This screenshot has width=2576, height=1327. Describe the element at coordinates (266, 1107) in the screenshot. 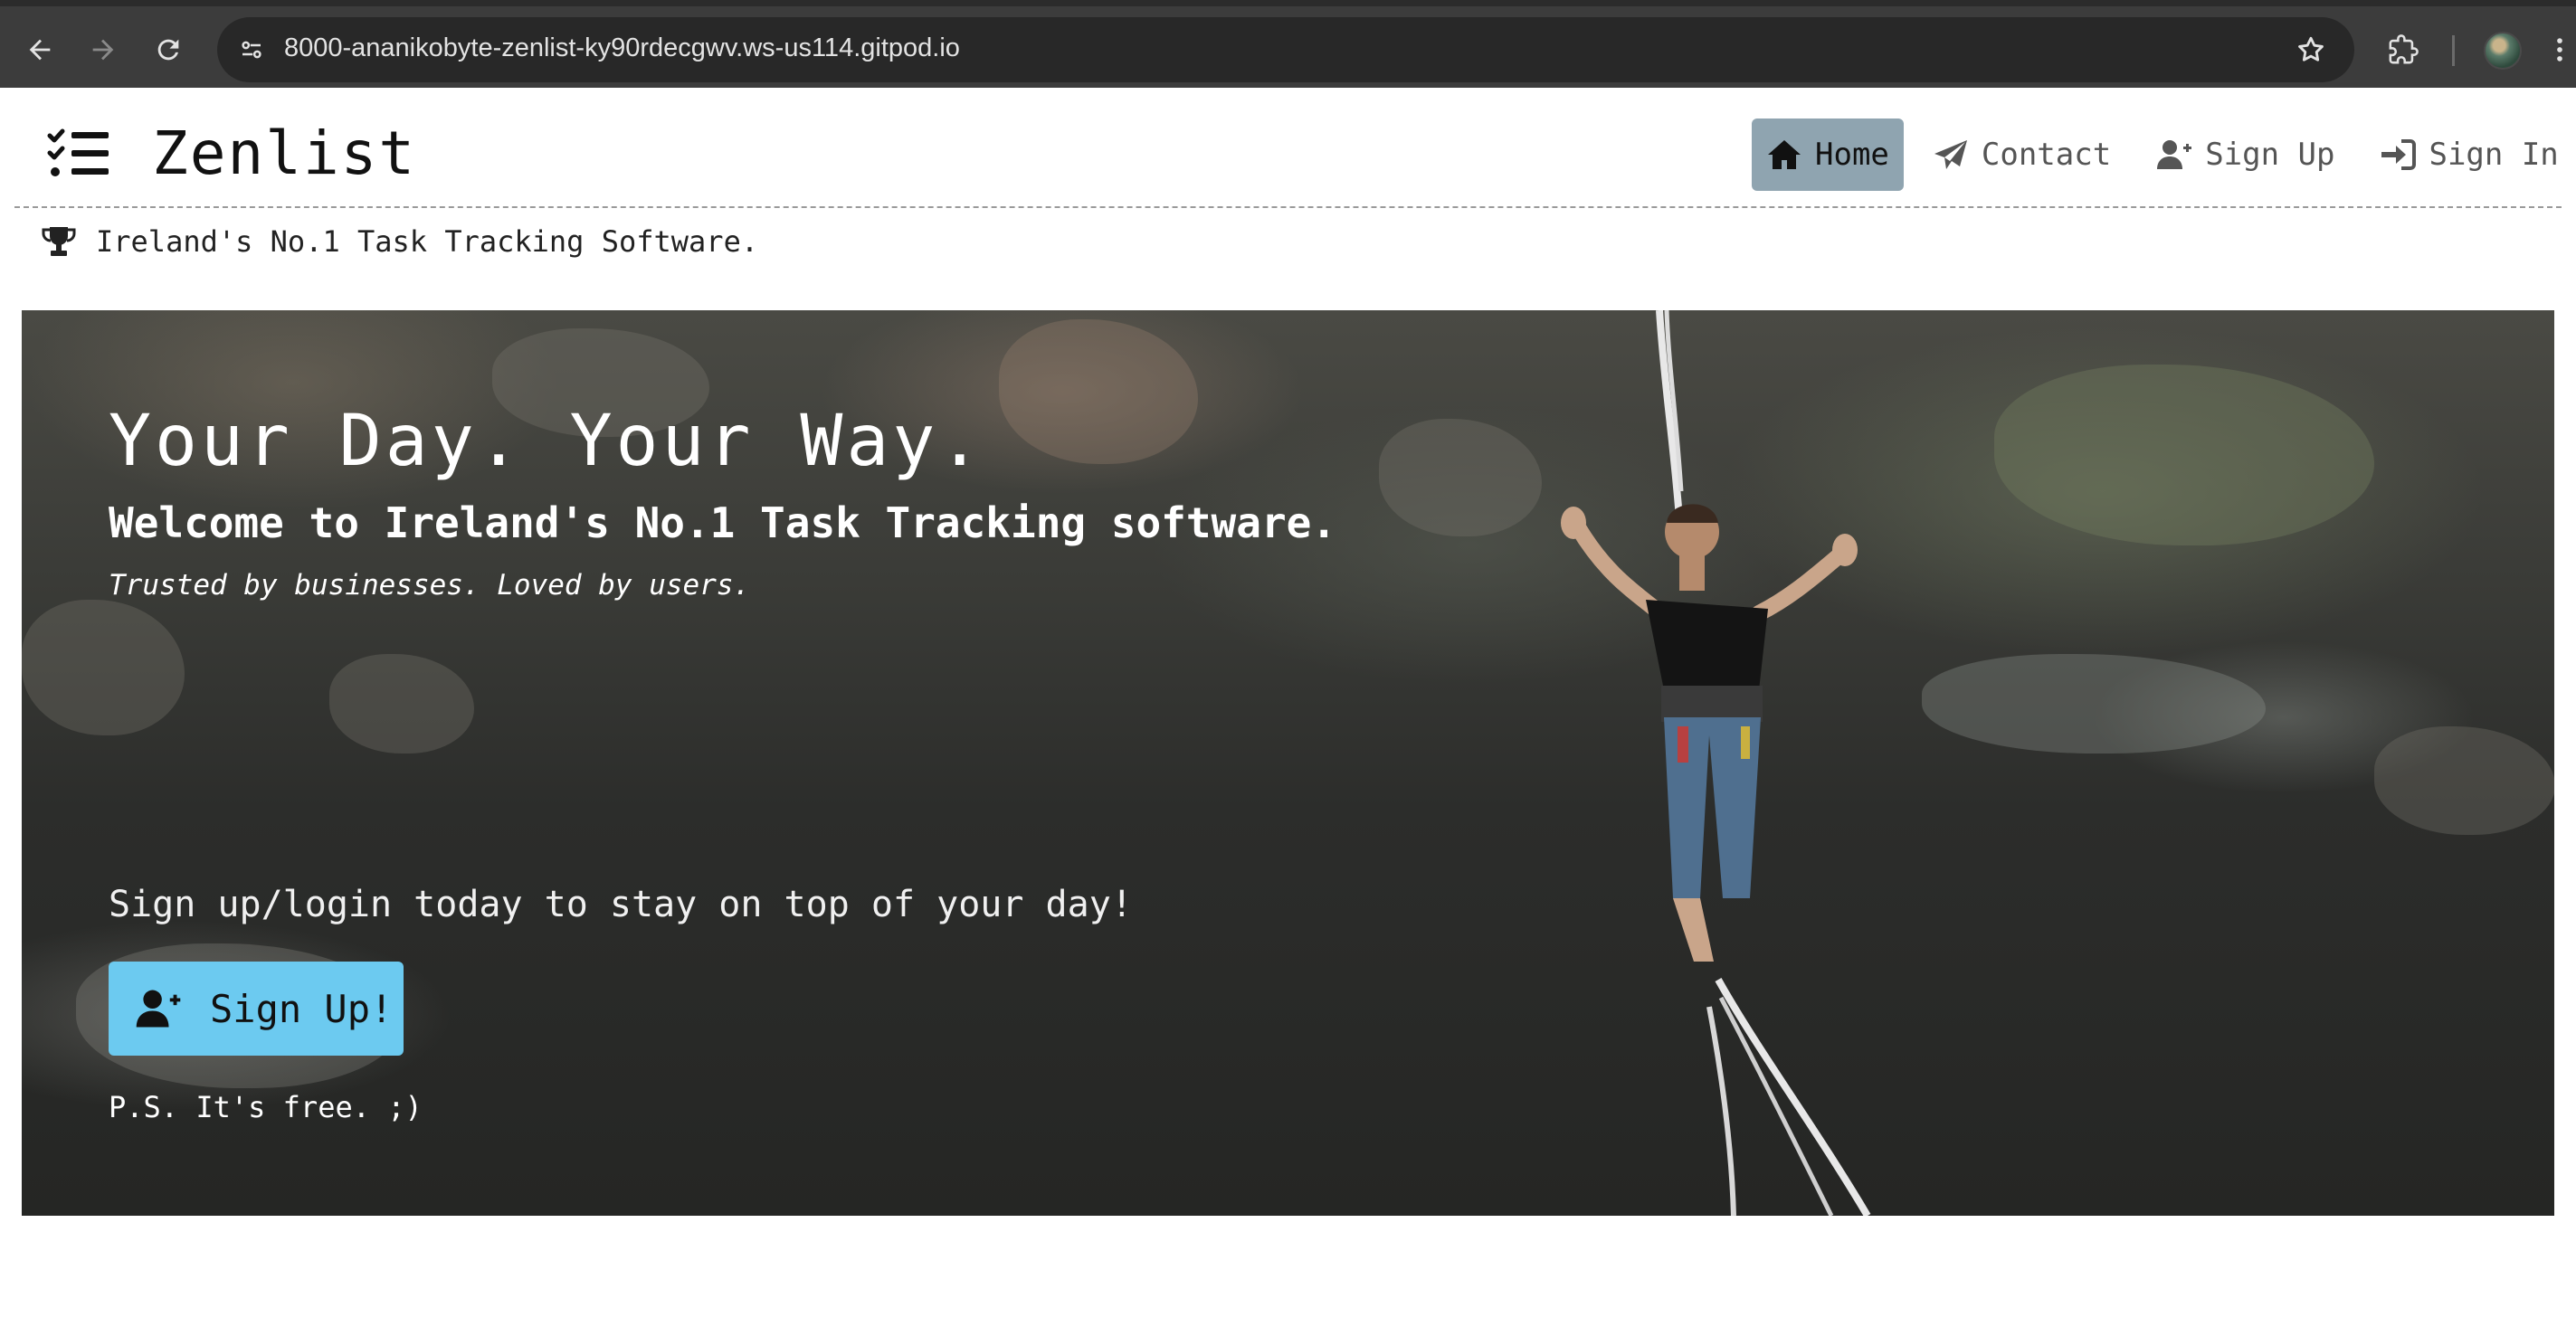

I see `hero-ps-text: P.S. It's free. ;)` at that location.